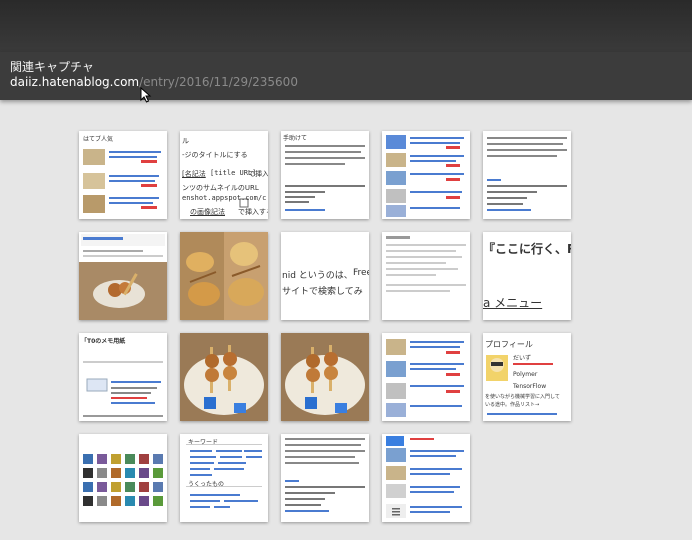  I want to click on tile-text: Free, so click(361, 273).